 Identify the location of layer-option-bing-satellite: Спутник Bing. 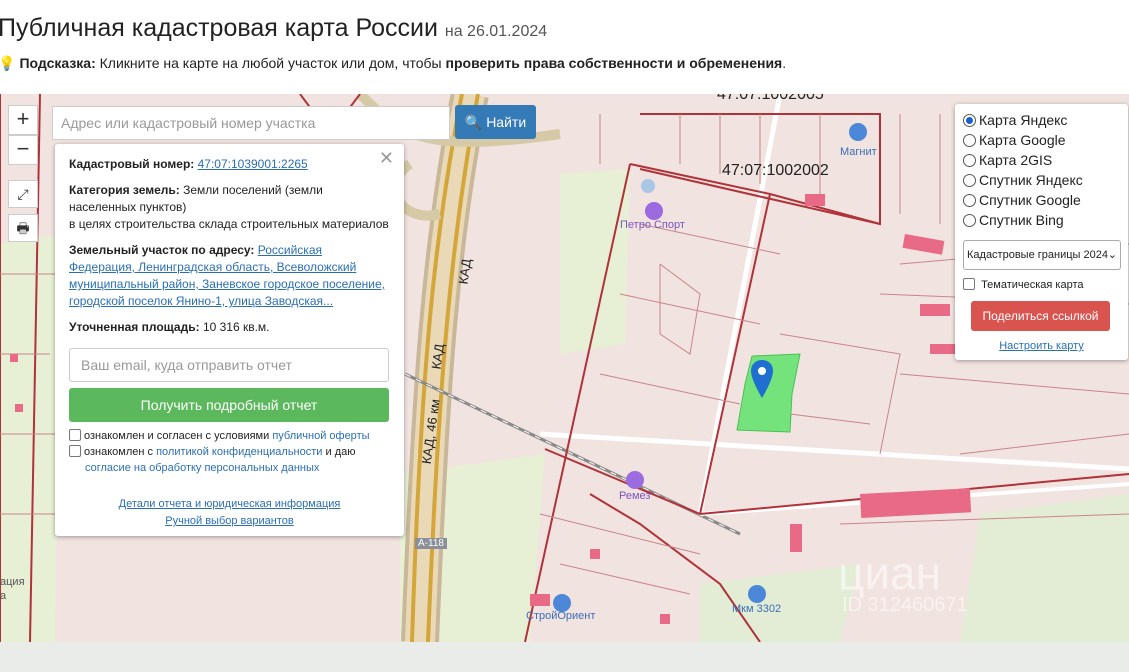
(1041, 220).